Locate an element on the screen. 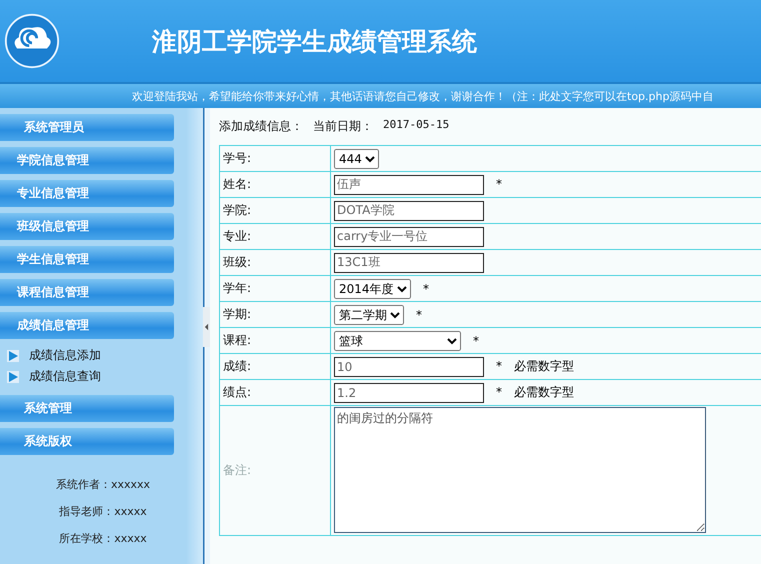 The height and width of the screenshot is (564, 761). menu-header: 系统管理员 is located at coordinates (87, 127).